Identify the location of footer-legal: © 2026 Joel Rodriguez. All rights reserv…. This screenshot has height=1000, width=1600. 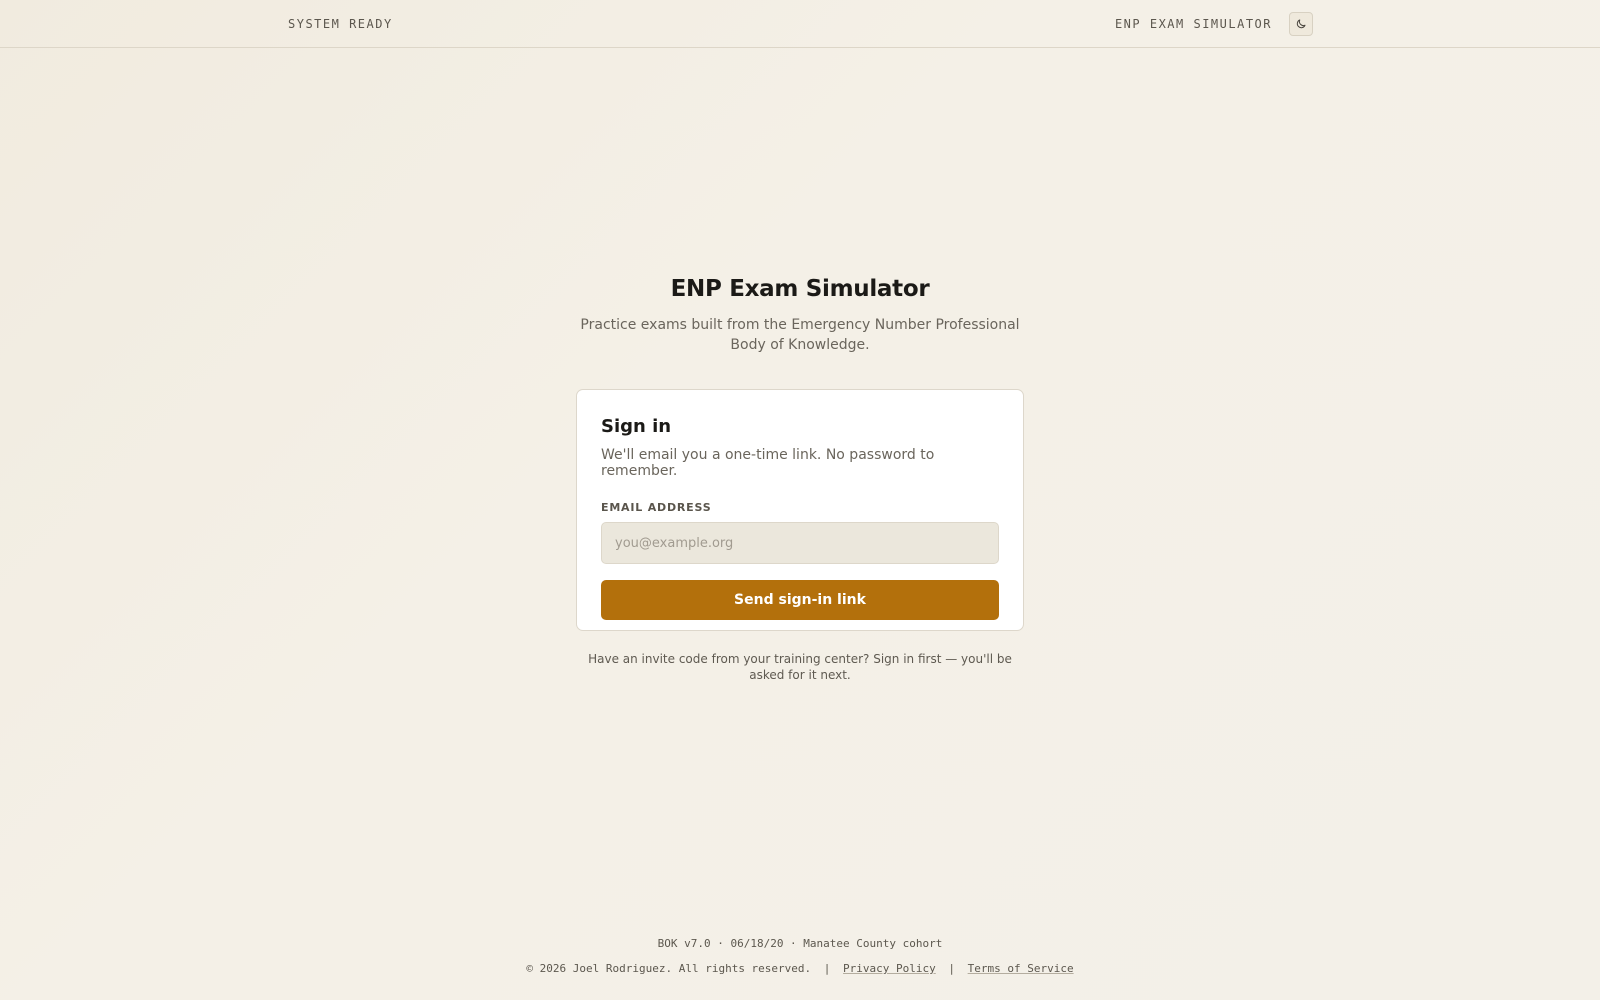
(800, 968).